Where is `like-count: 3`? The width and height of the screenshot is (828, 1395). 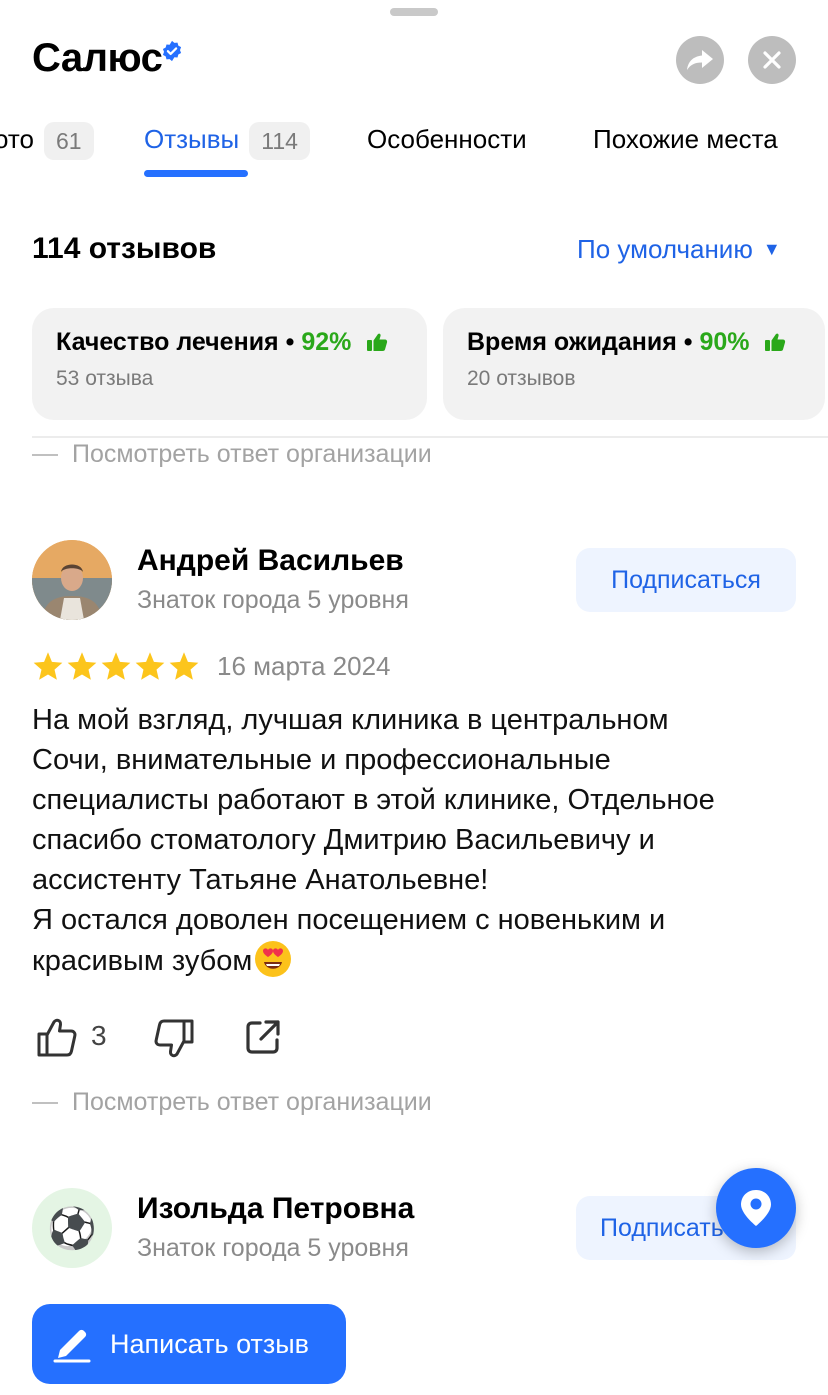
like-count: 3 is located at coordinates (99, 1035).